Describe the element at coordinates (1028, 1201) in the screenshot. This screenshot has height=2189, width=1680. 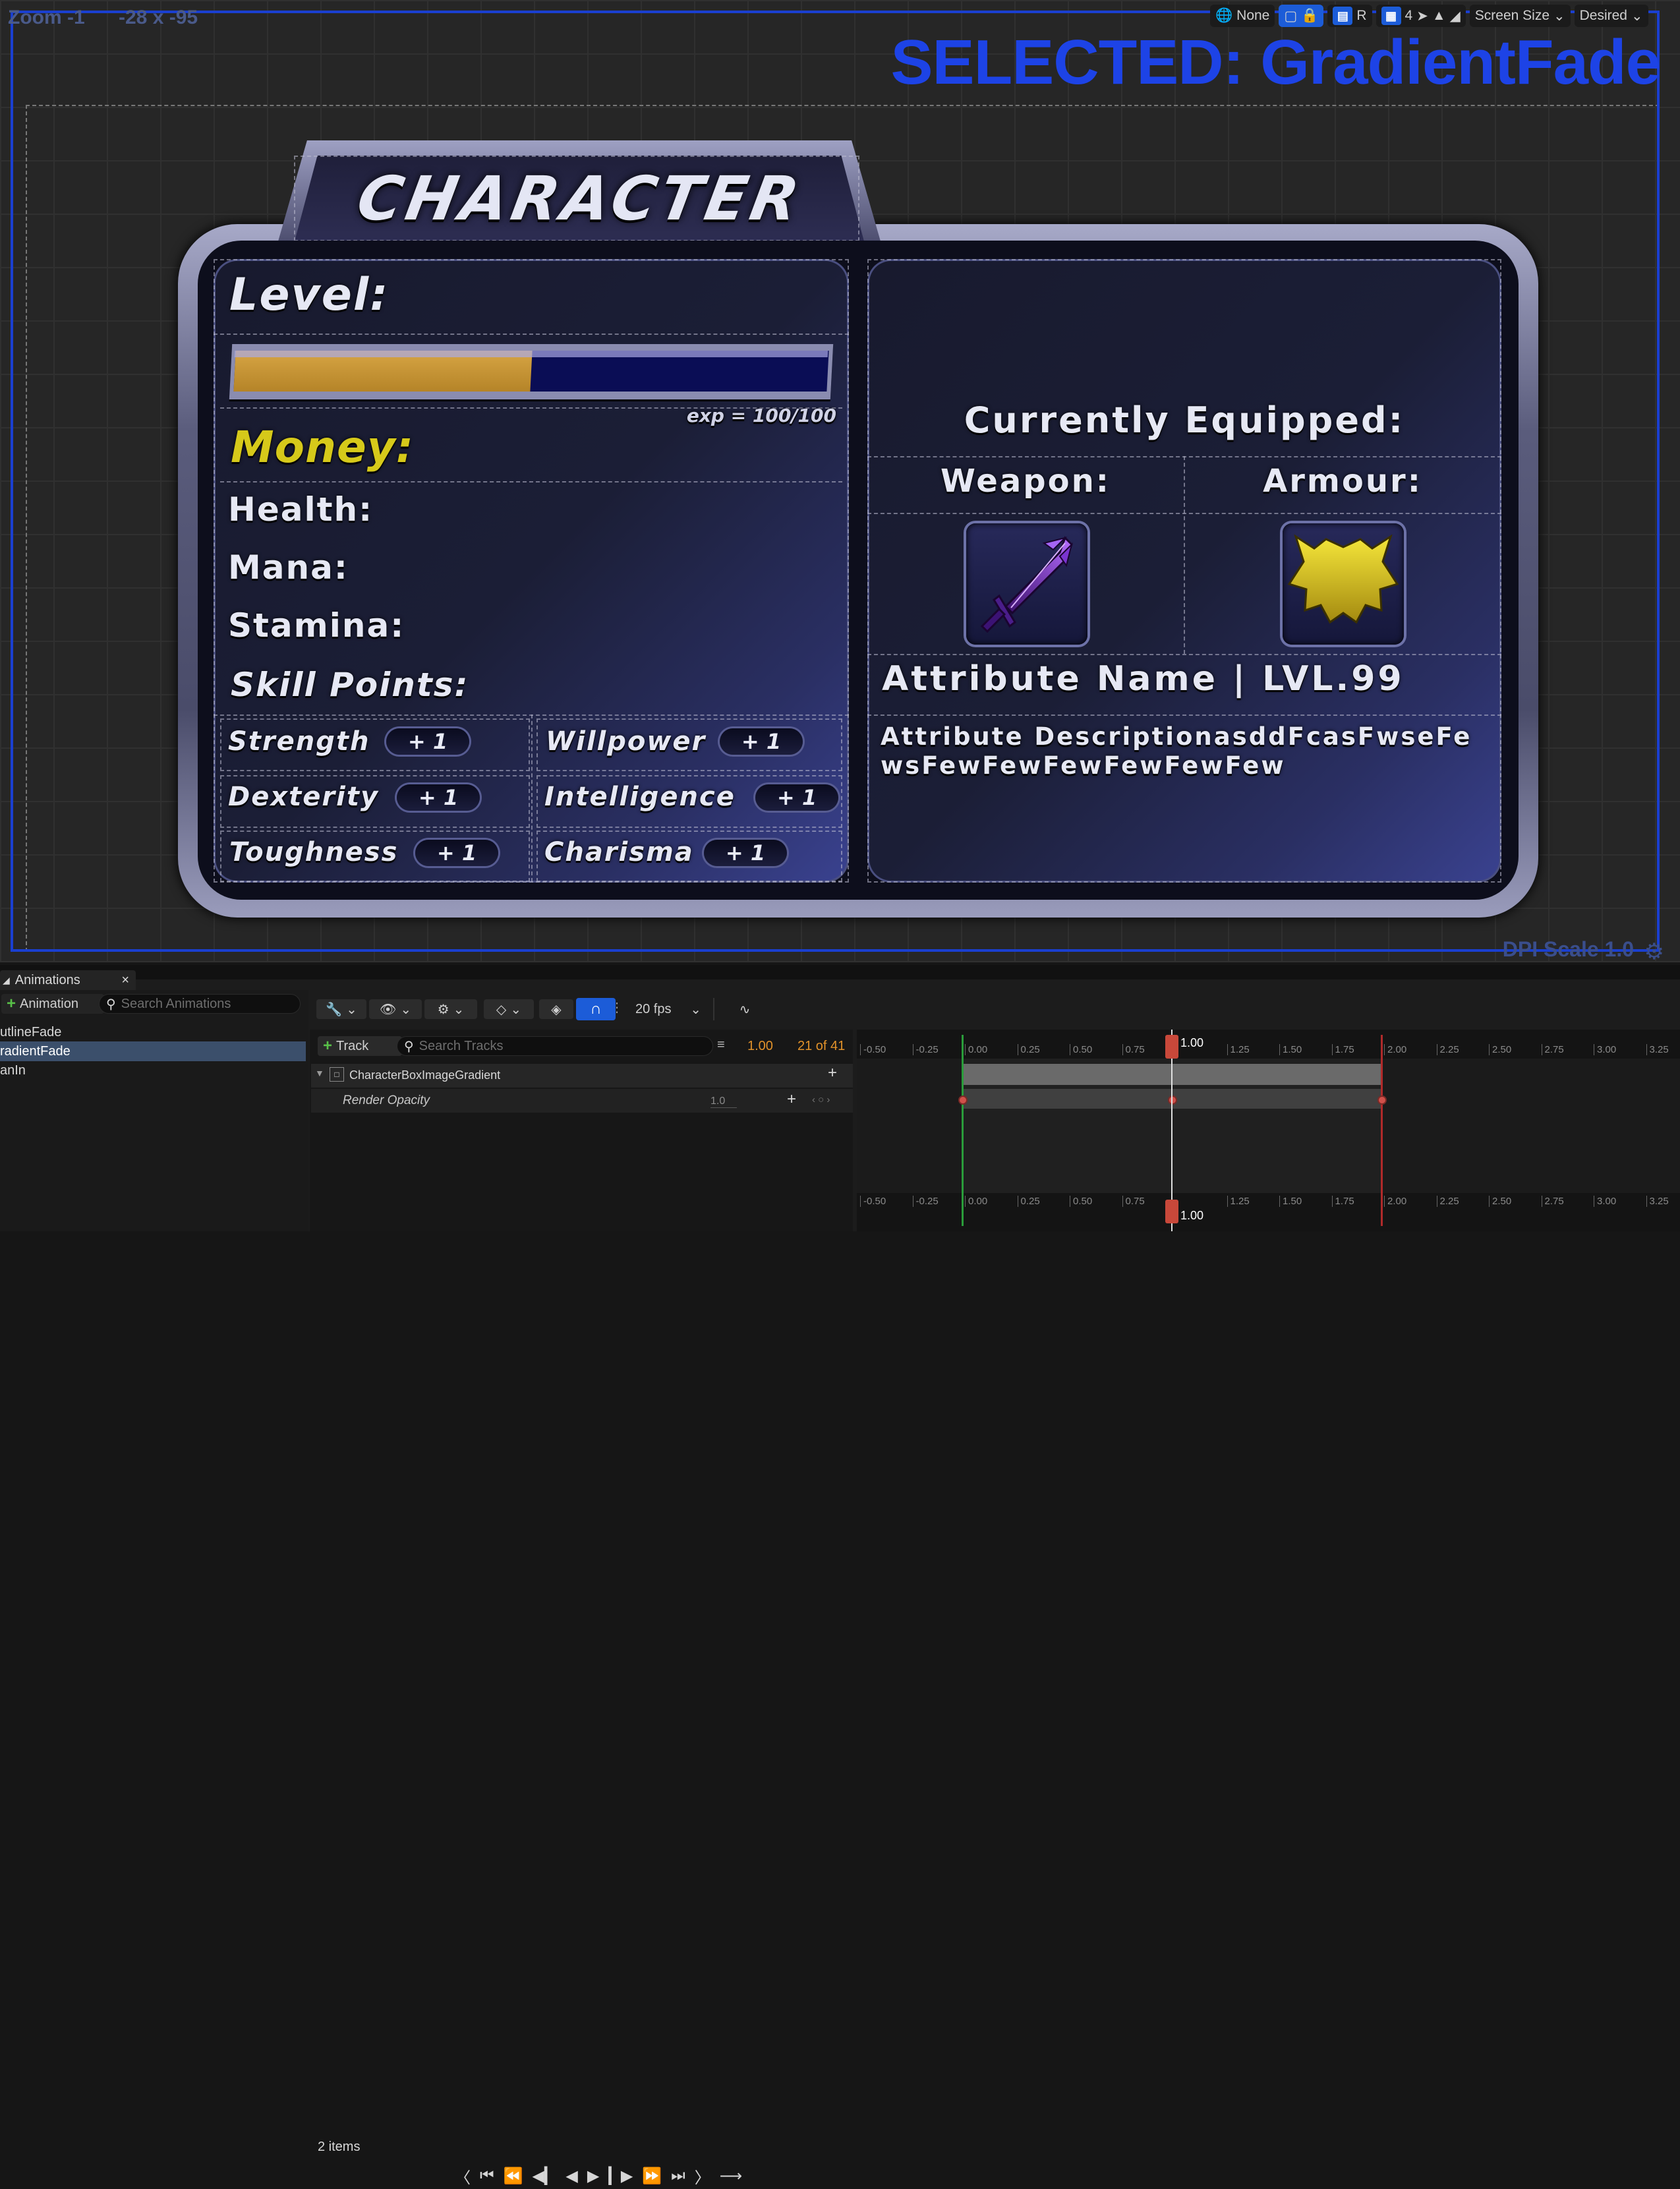
I see `ruler-tick-label: 0.25` at that location.